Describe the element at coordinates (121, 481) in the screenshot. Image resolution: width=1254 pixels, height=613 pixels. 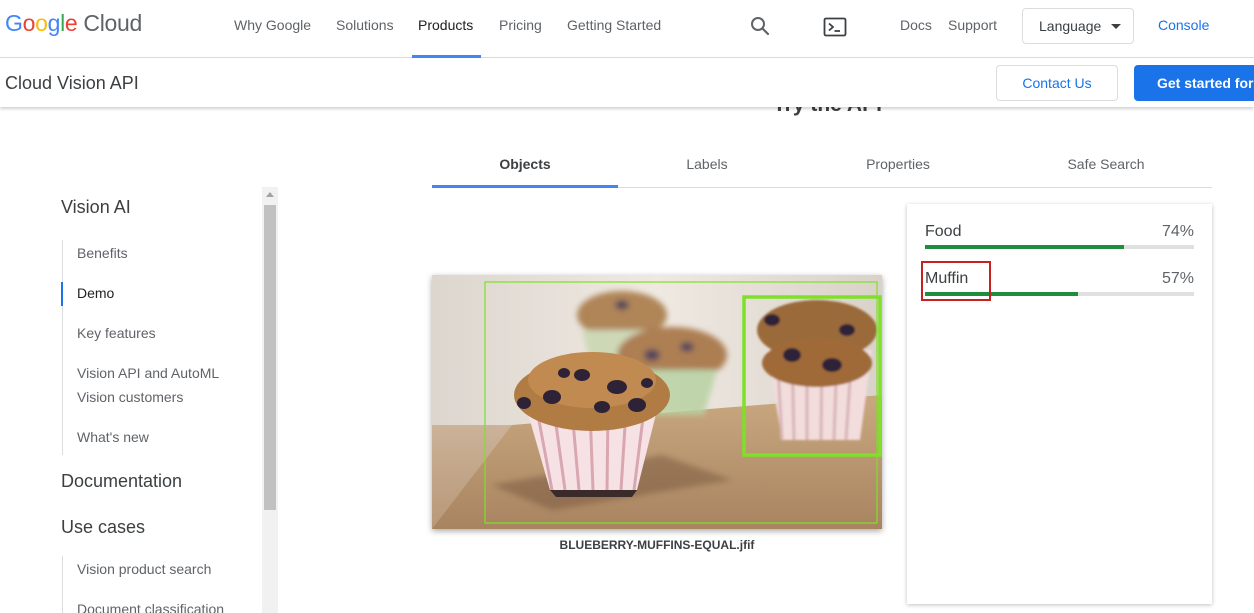
I see `sidenav-group-documentation: Documentation` at that location.